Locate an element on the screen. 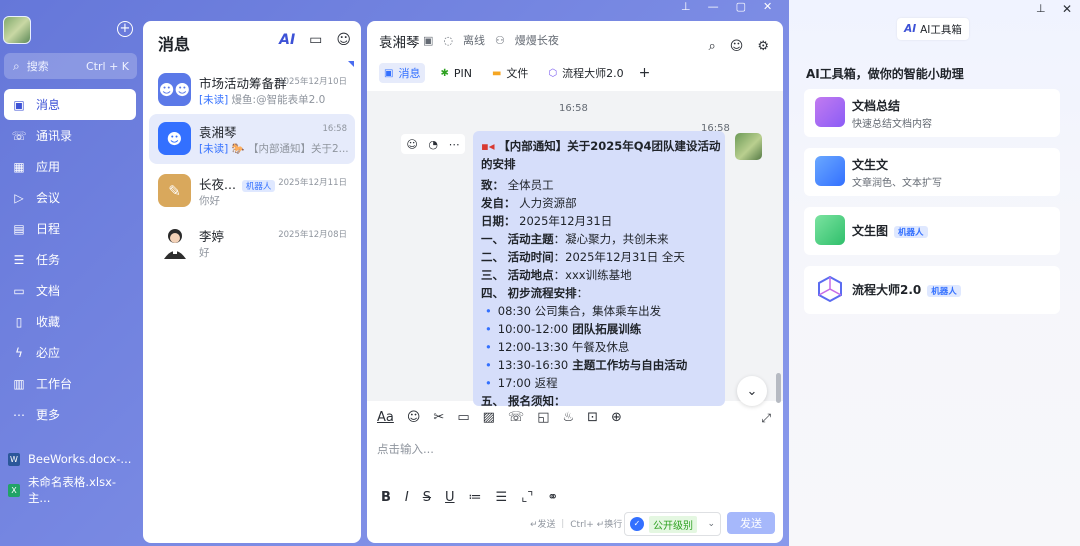  close-icon: ✕ is located at coordinates (767, 8).